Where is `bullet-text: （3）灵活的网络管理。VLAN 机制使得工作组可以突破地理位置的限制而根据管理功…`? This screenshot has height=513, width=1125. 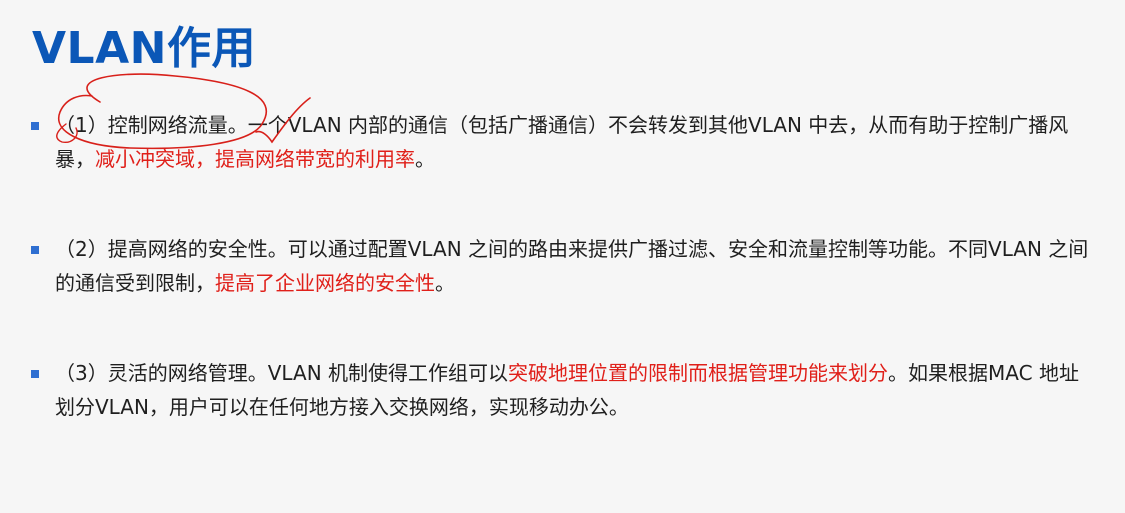 bullet-text: （3）灵活的网络管理。VLAN 机制使得工作组可以突破地理位置的限制而根据管理功… is located at coordinates (575, 390).